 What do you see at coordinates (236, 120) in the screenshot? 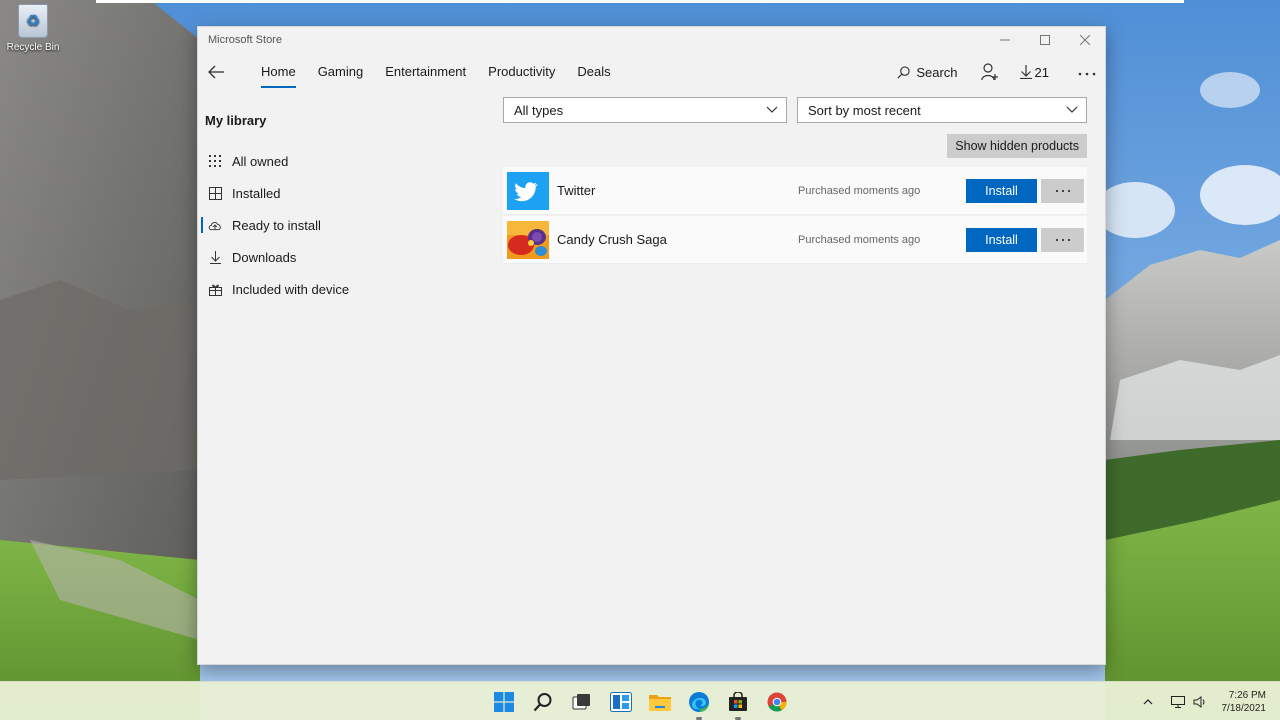
I see `sidebar-title: My library` at bounding box center [236, 120].